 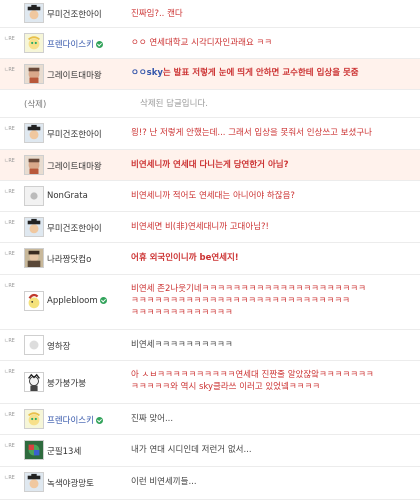 I want to click on comment-row: ㄴRE 영하장 비연세ㅋㅋㅋㅋㅋㅋㅋㅋㅋㅋ, so click(x=210, y=345).